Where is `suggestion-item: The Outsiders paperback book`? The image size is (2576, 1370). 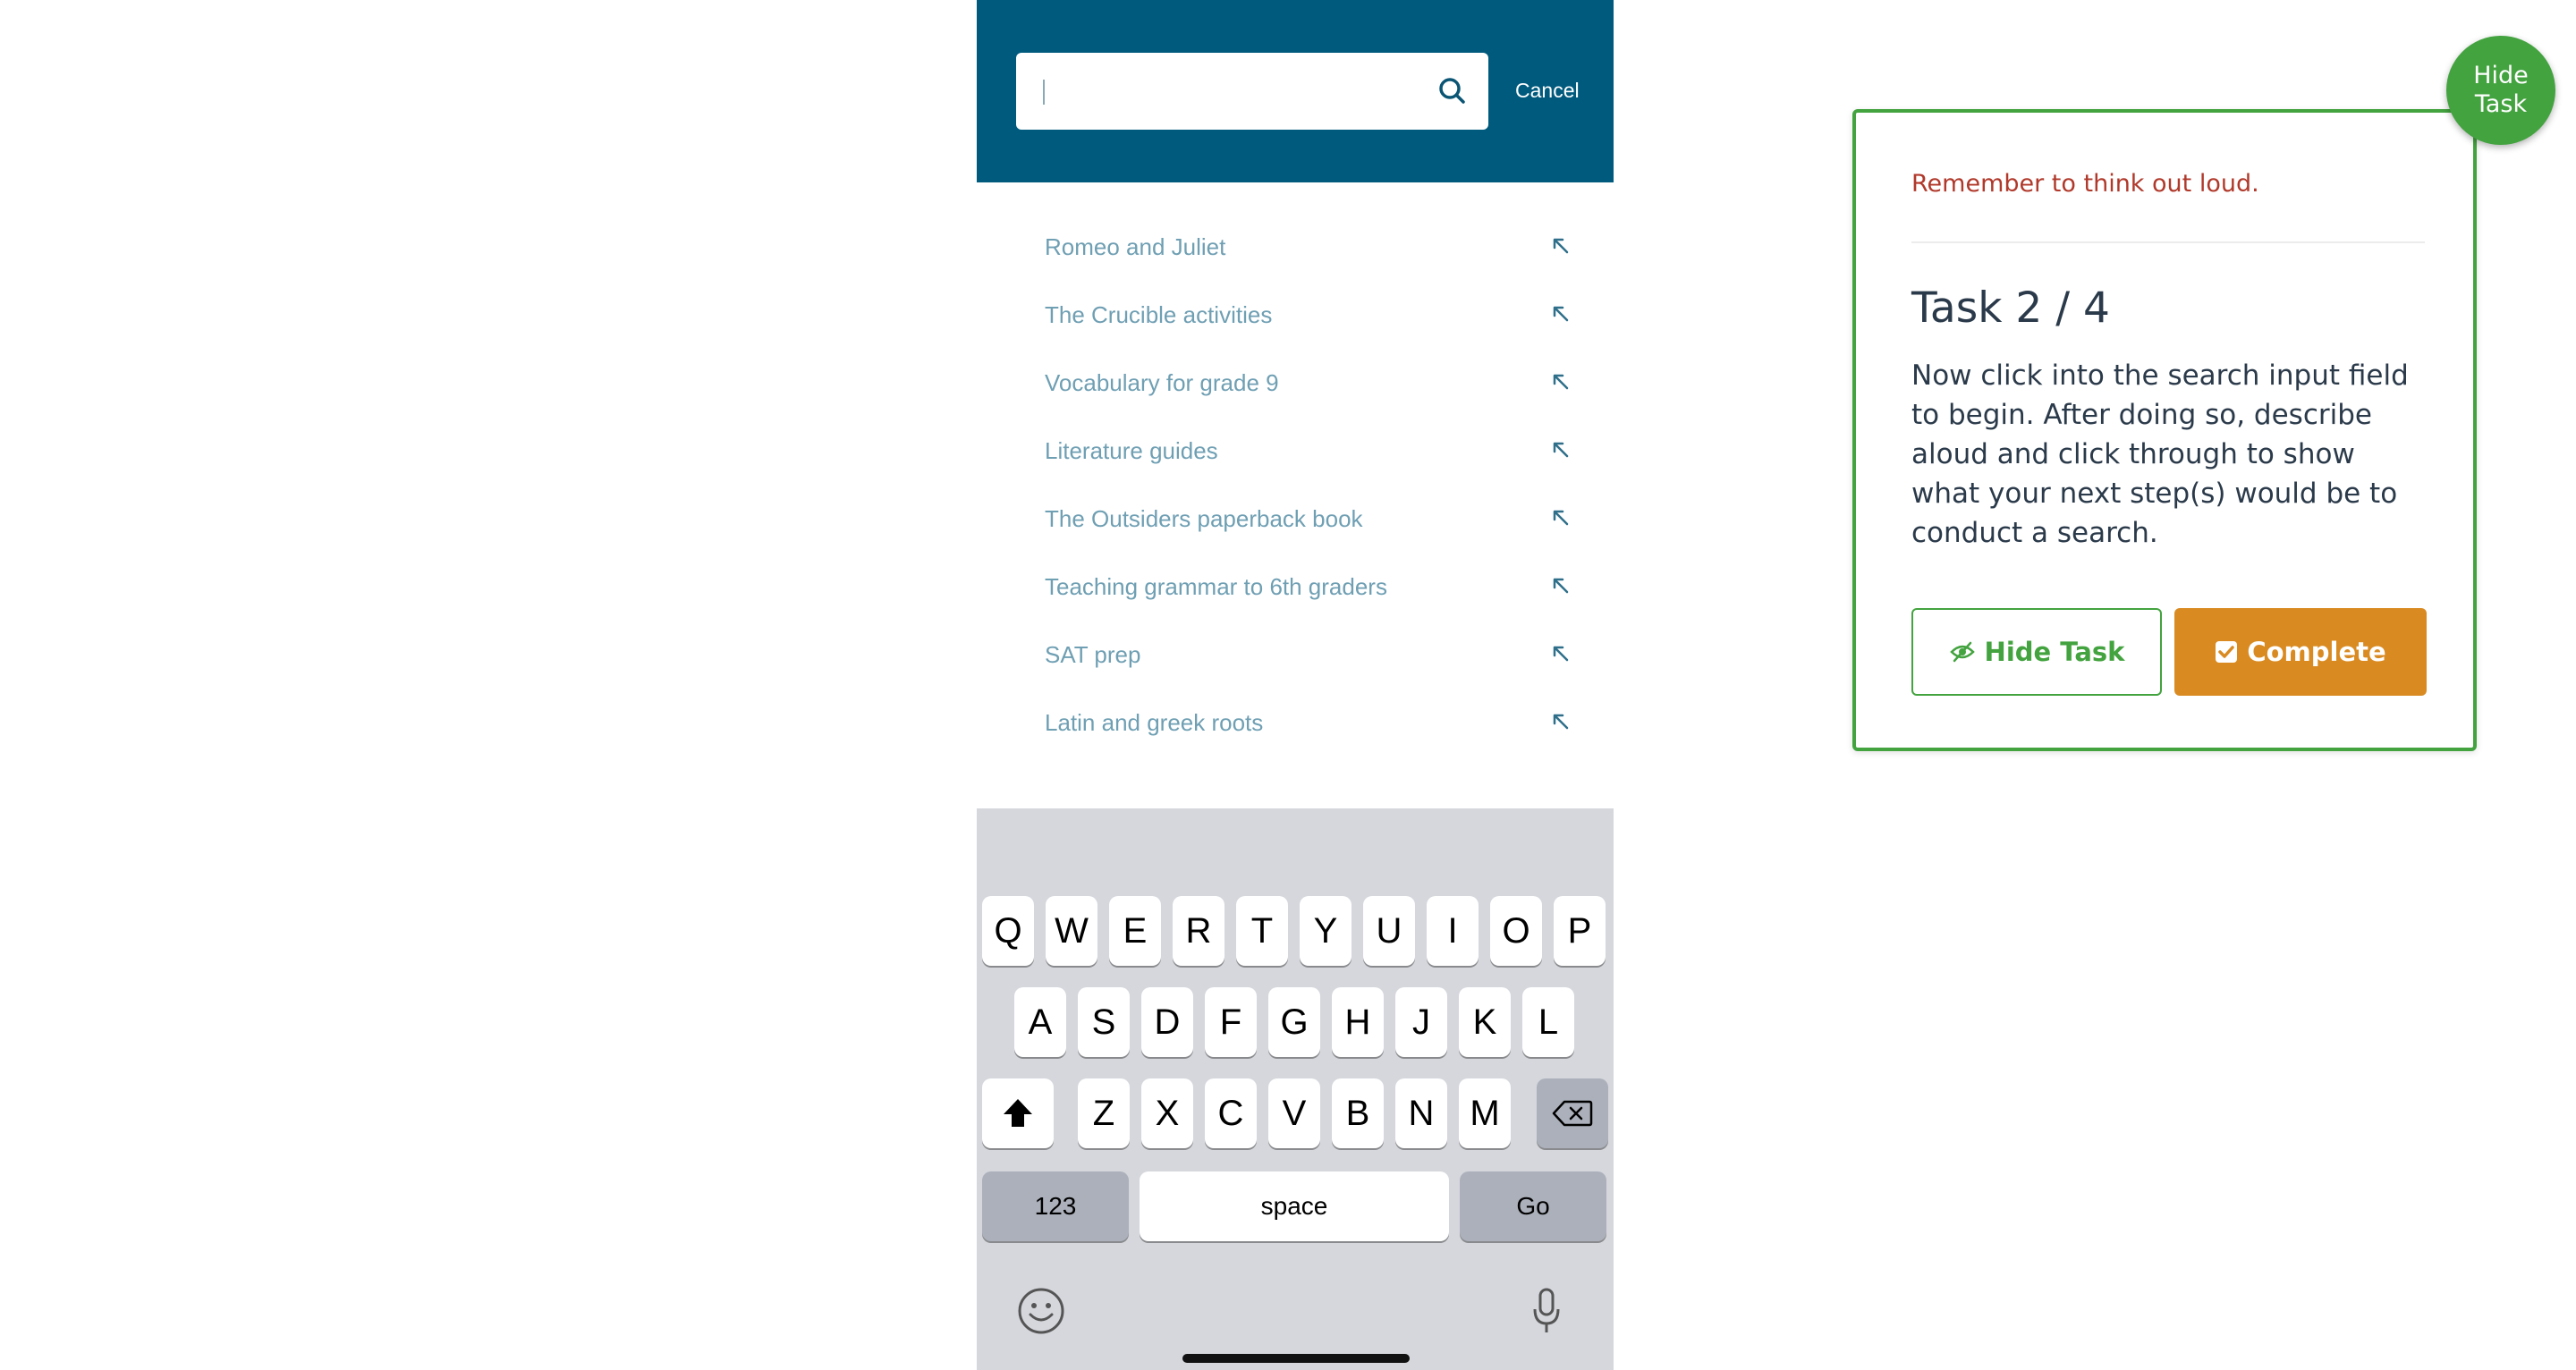
suggestion-item: The Outsiders paperback book is located at coordinates (1295, 519).